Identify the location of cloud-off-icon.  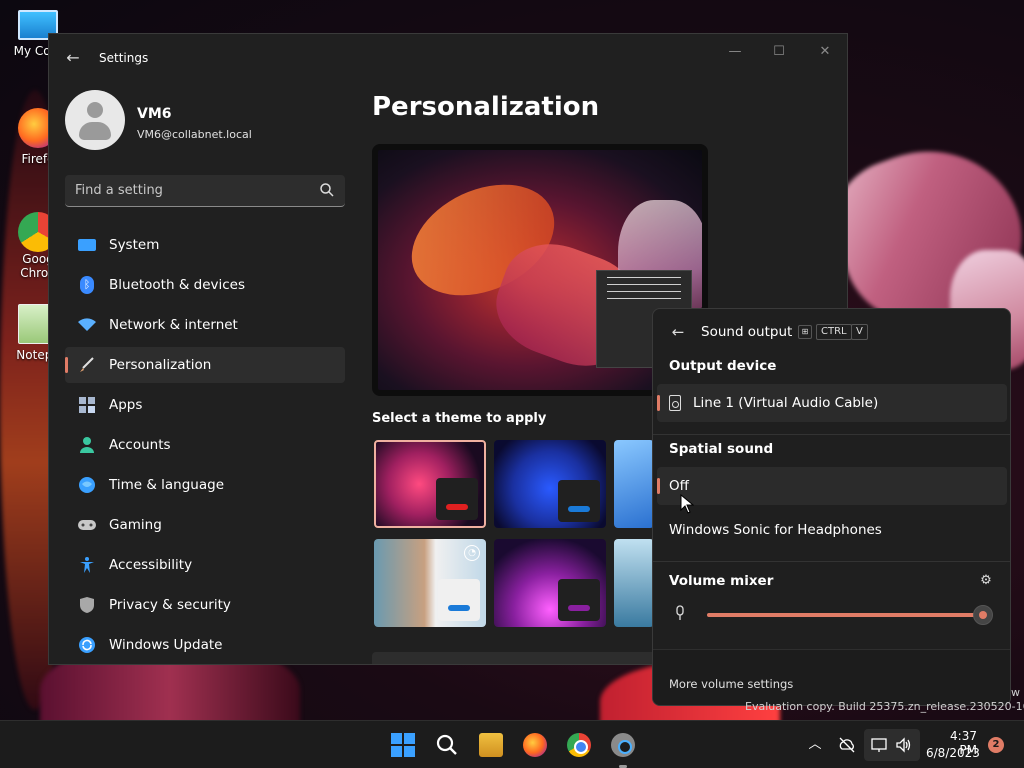
(847, 745).